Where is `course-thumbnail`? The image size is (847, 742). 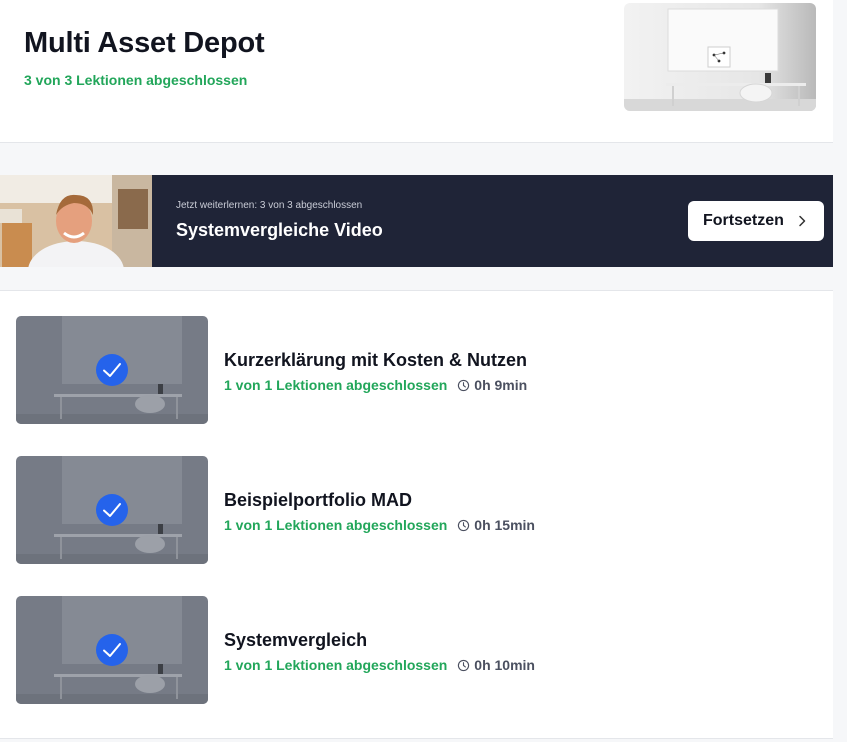 course-thumbnail is located at coordinates (720, 57).